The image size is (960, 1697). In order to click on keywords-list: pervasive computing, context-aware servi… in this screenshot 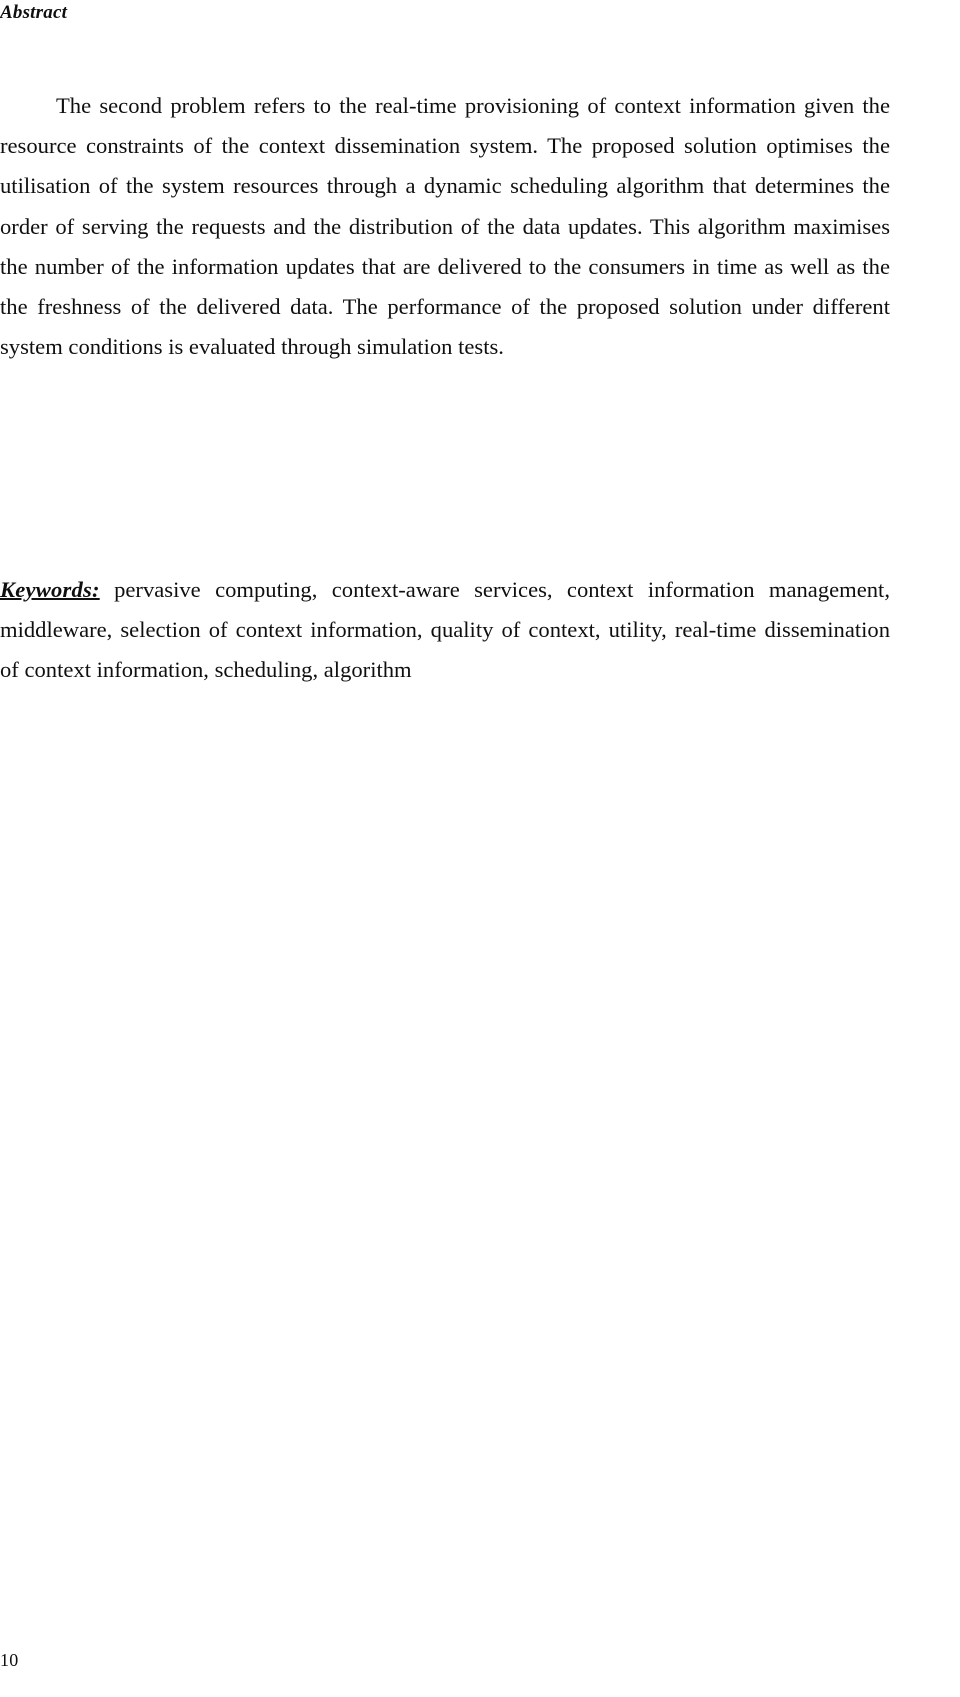, I will do `click(445, 630)`.